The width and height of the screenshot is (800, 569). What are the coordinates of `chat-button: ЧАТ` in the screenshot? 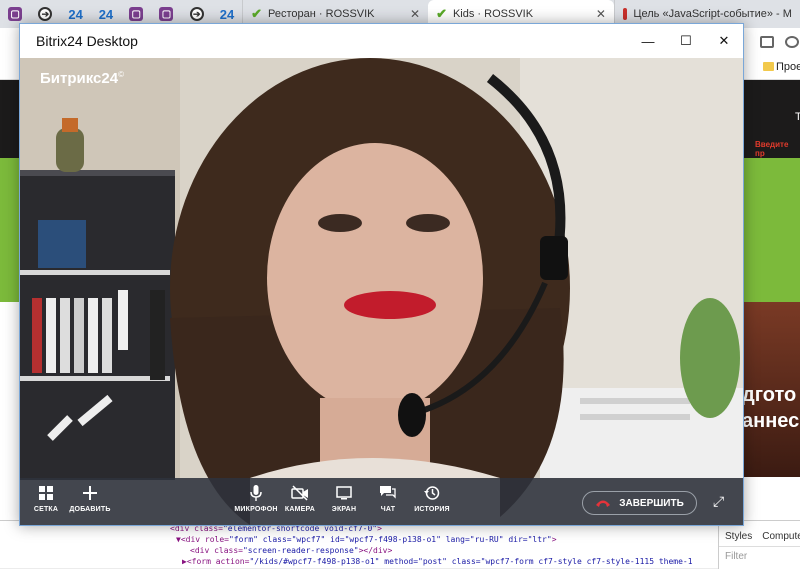 It's located at (388, 498).